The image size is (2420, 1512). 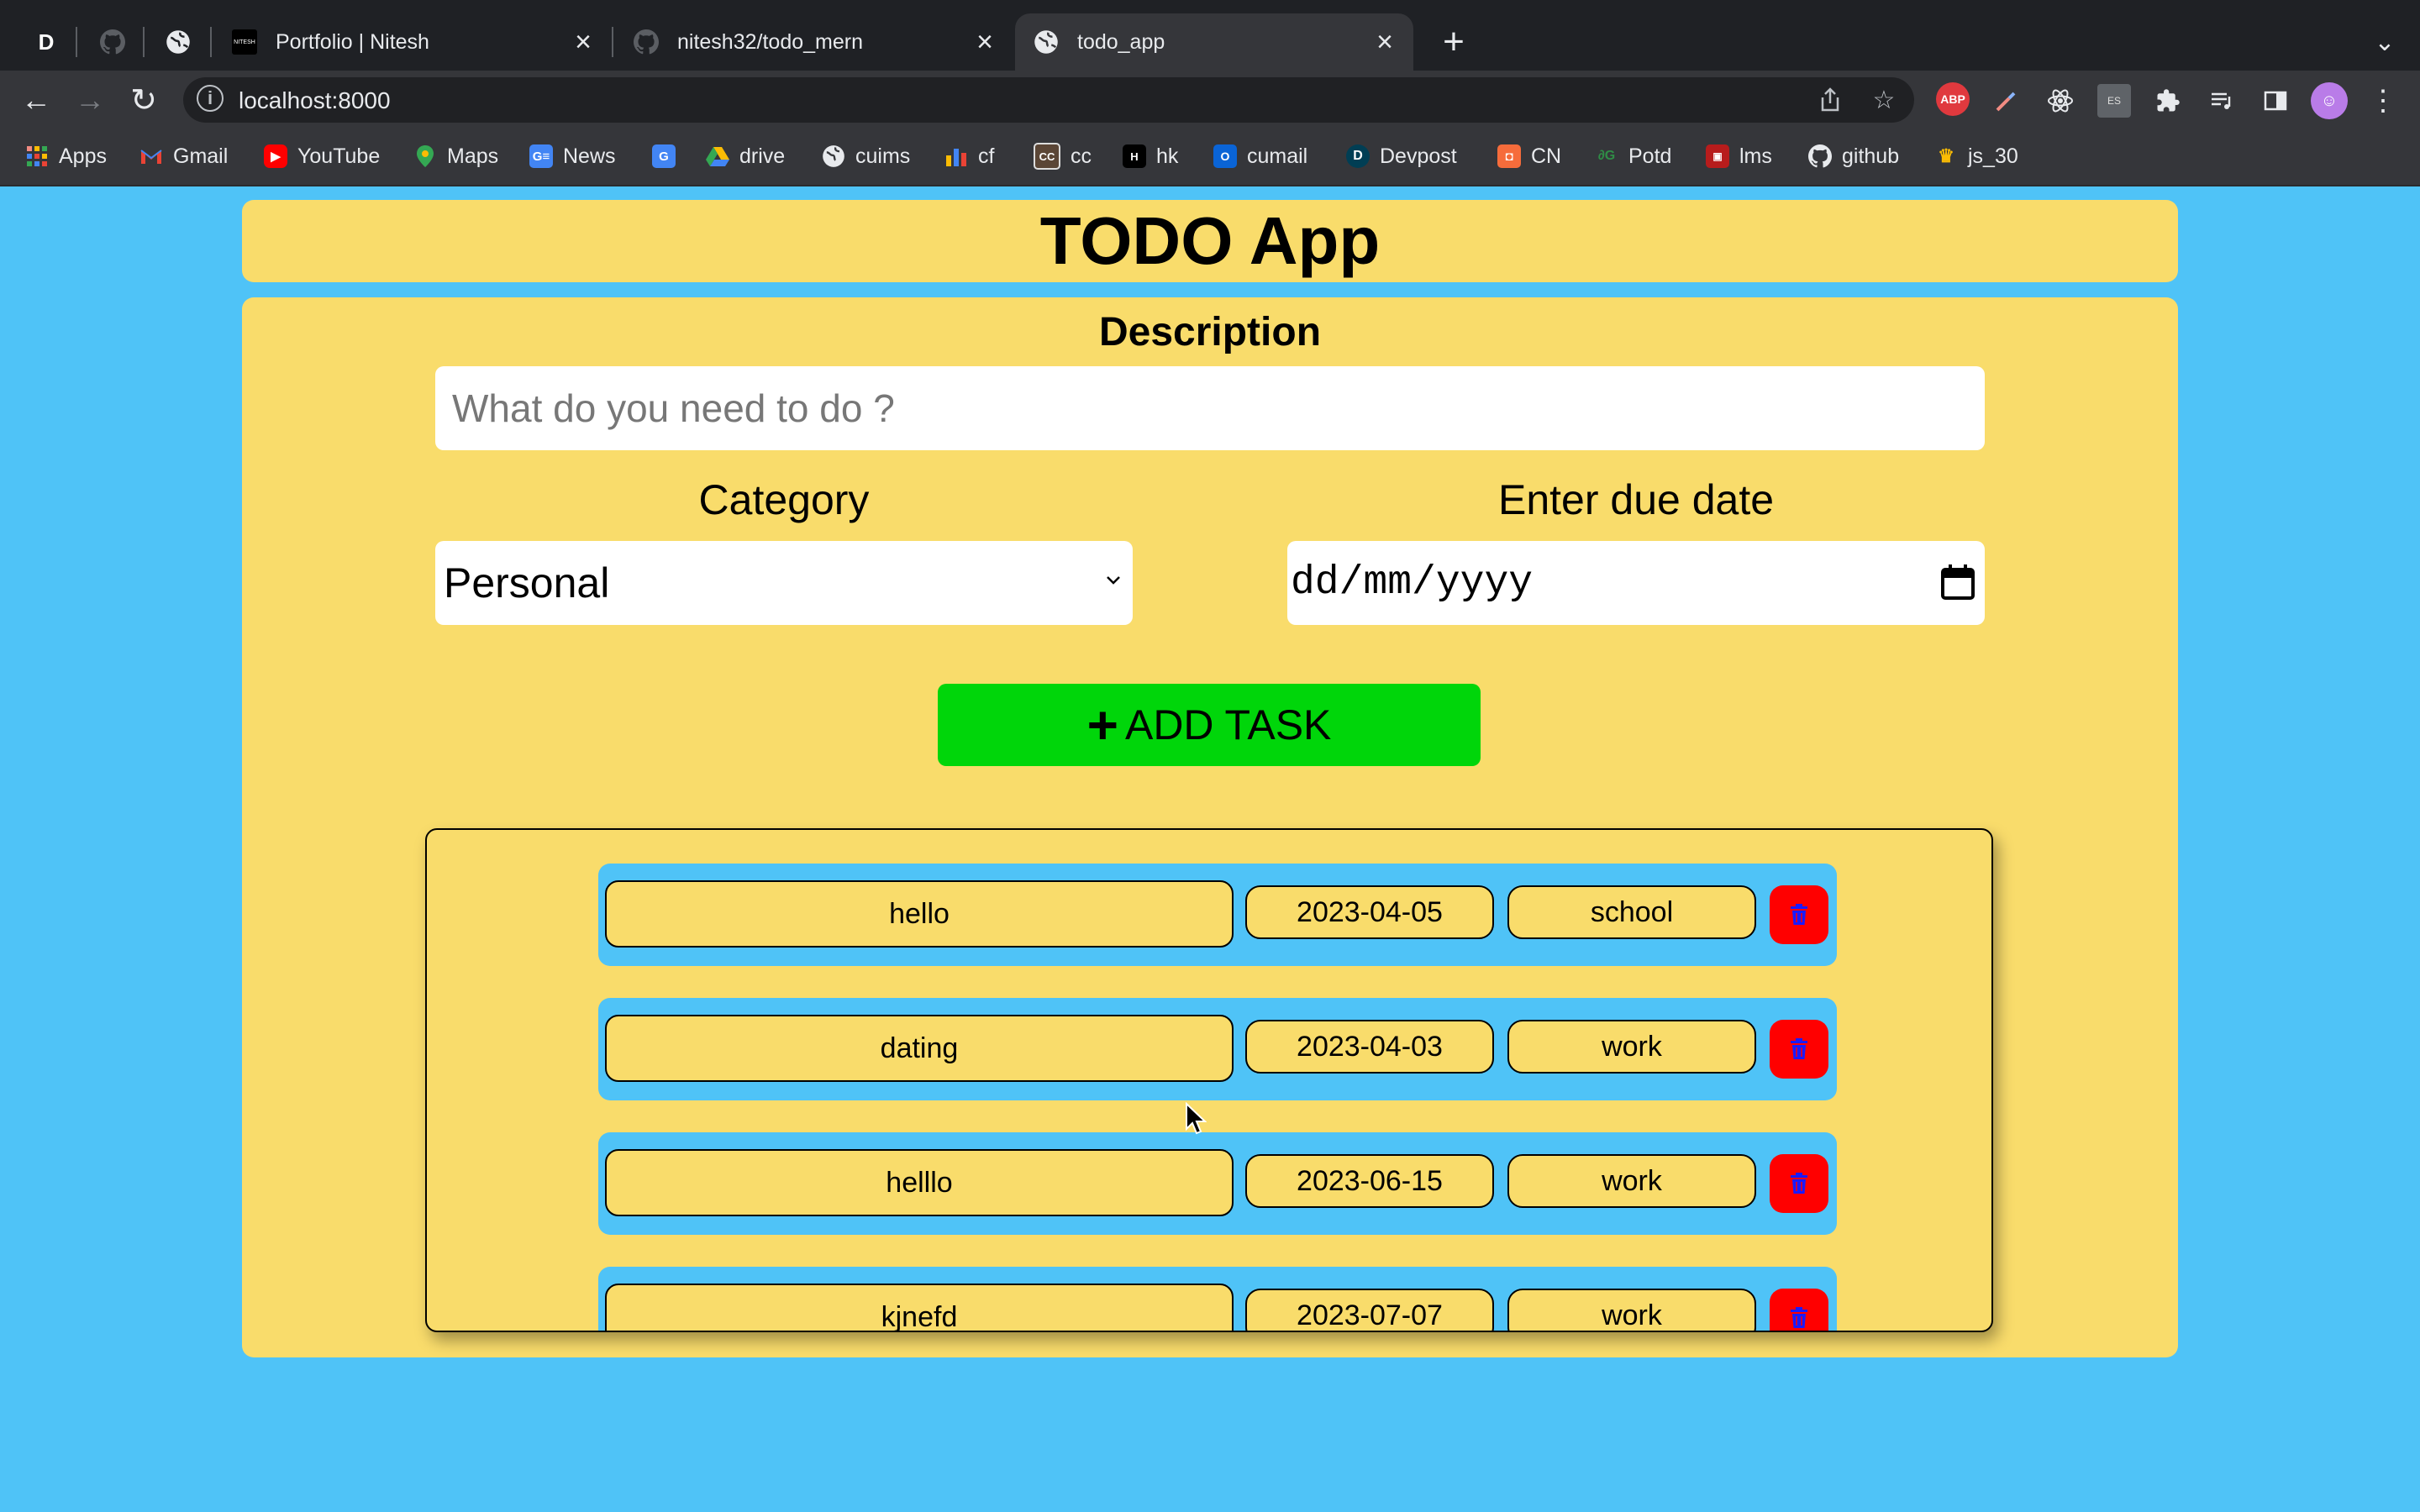 What do you see at coordinates (66, 156) in the screenshot?
I see `bookmark-apps: Apps` at bounding box center [66, 156].